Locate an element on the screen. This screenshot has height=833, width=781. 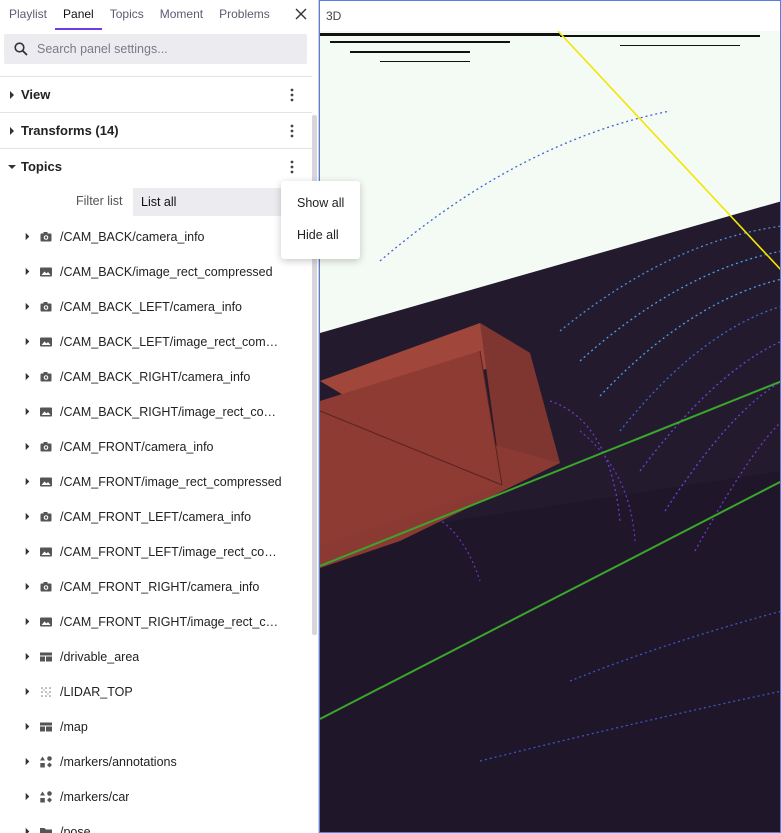
topic-row: /drivable_area is located at coordinates (156, 656).